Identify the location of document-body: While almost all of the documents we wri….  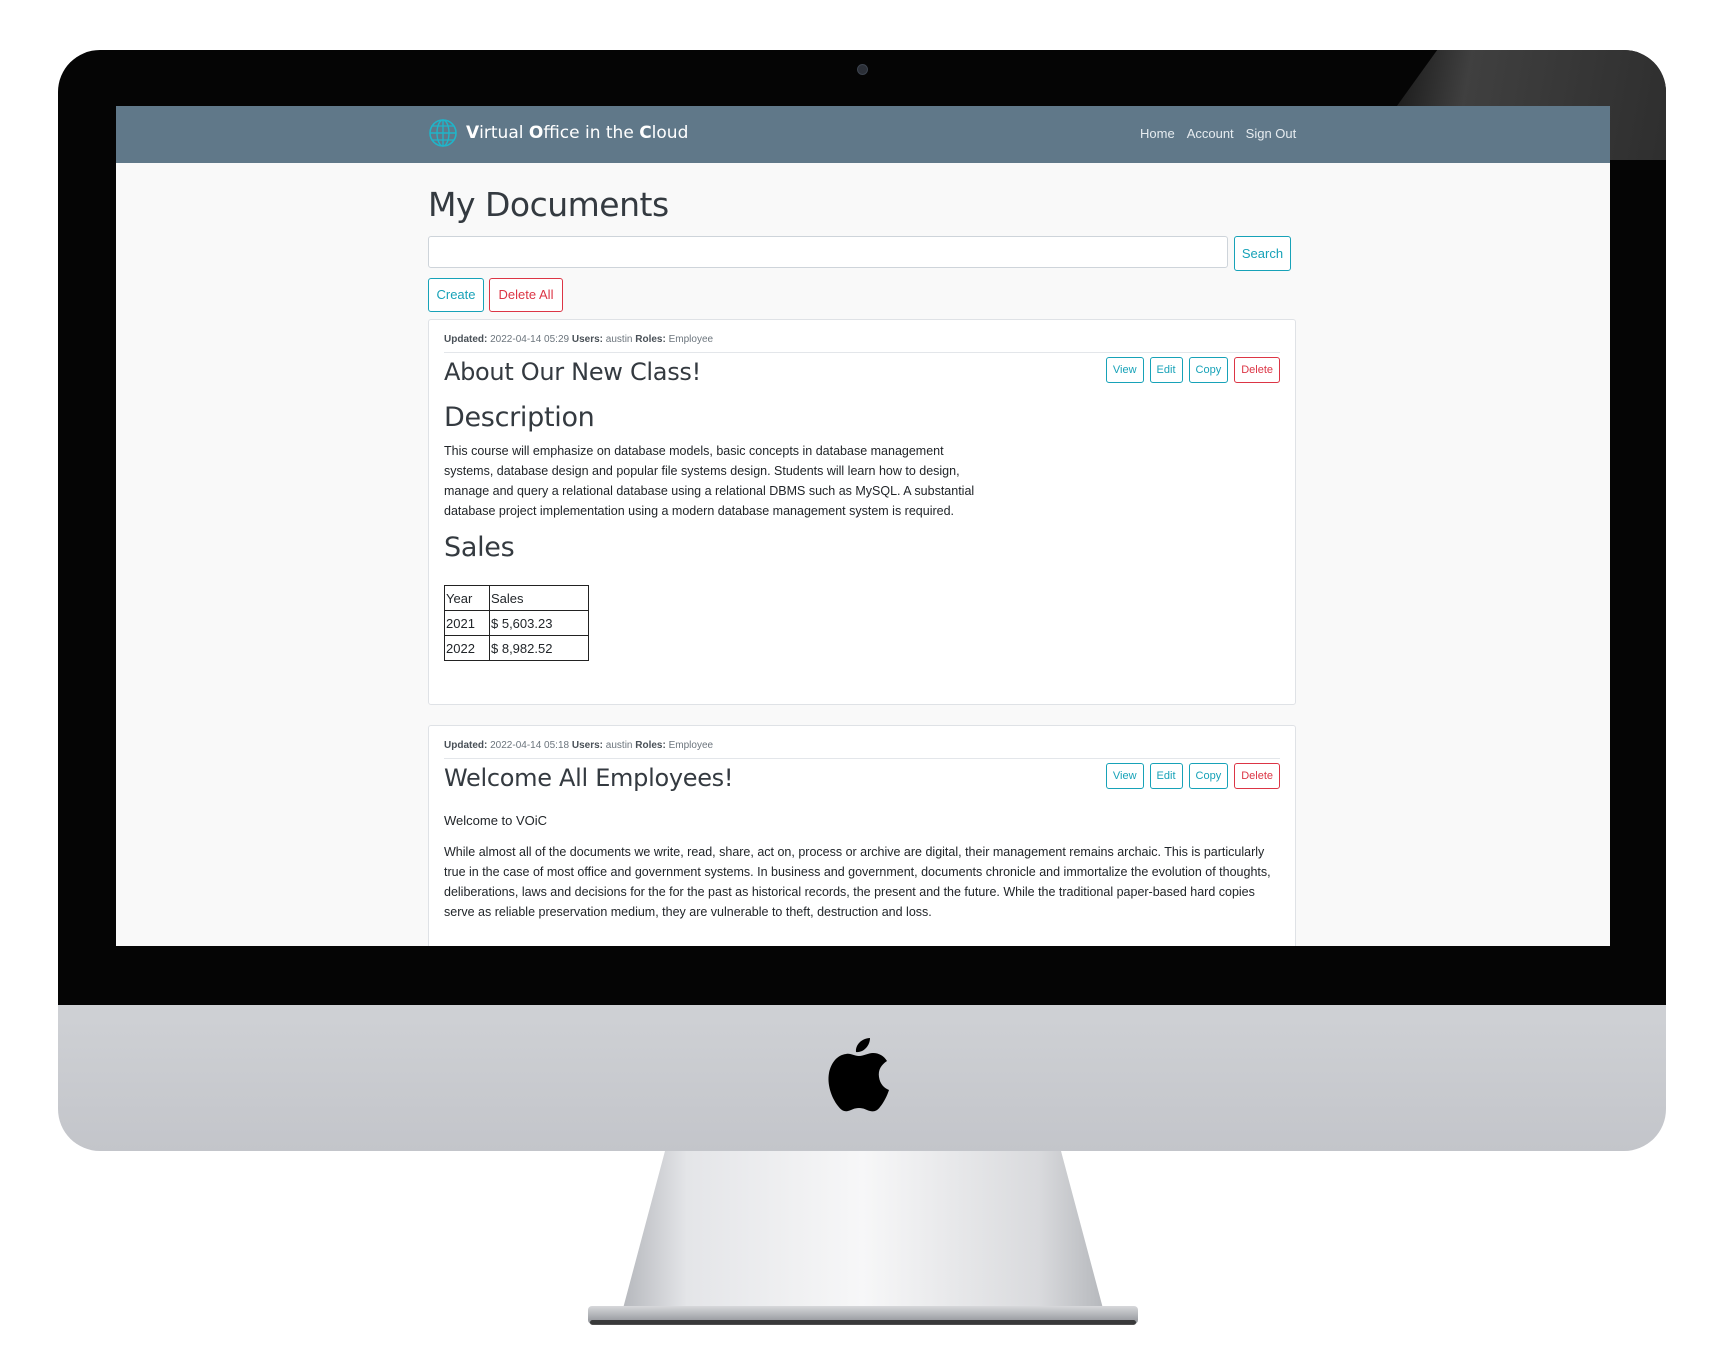
(857, 882).